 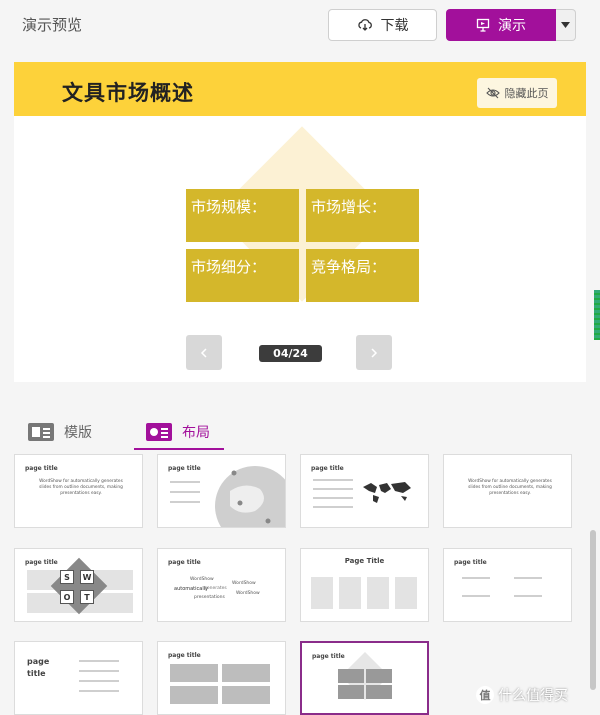 I want to click on thumbnail-title: Page Title, so click(x=364, y=561).